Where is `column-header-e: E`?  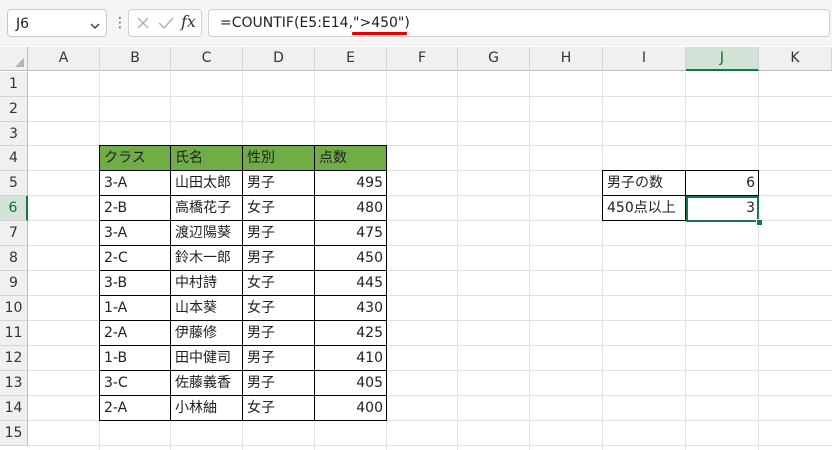 column-header-e: E is located at coordinates (351, 59).